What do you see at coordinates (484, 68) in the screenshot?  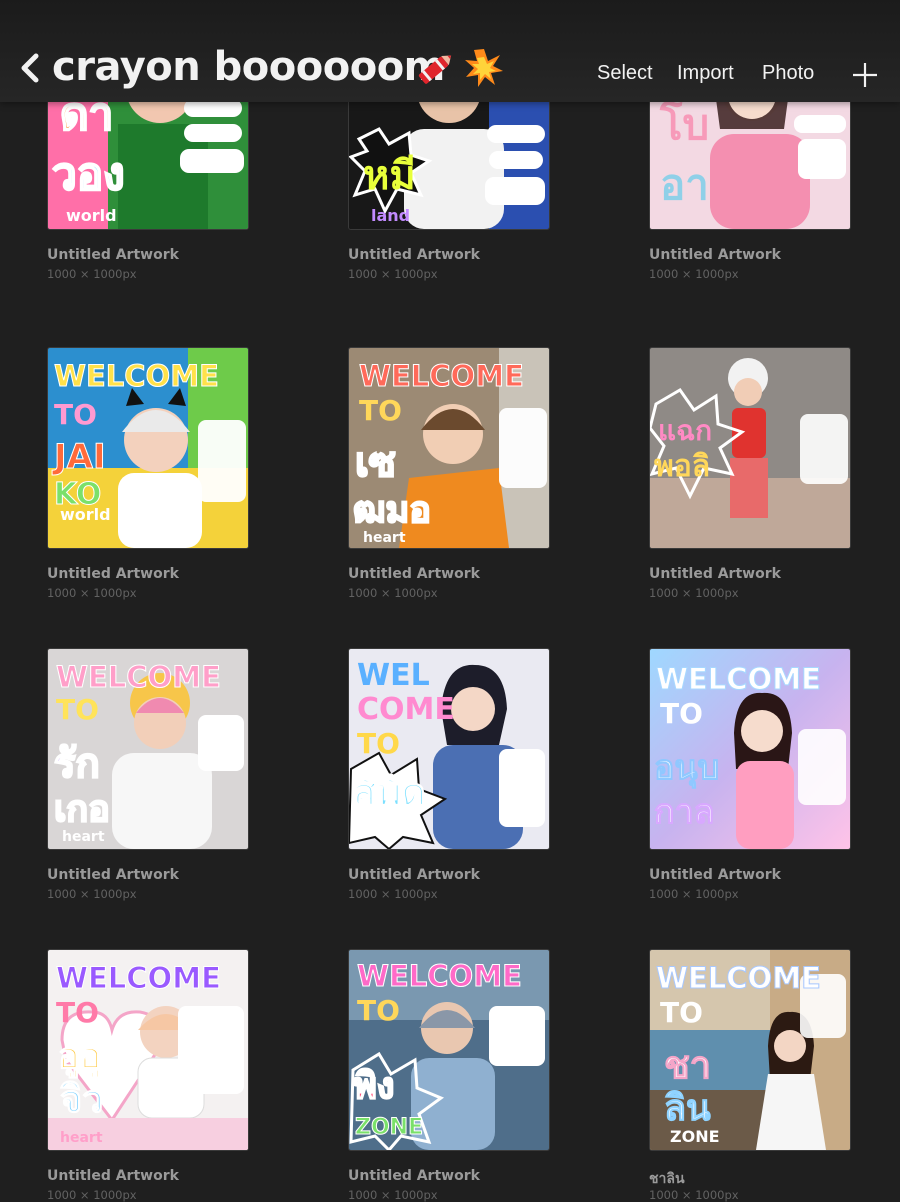 I see `collision-icon` at bounding box center [484, 68].